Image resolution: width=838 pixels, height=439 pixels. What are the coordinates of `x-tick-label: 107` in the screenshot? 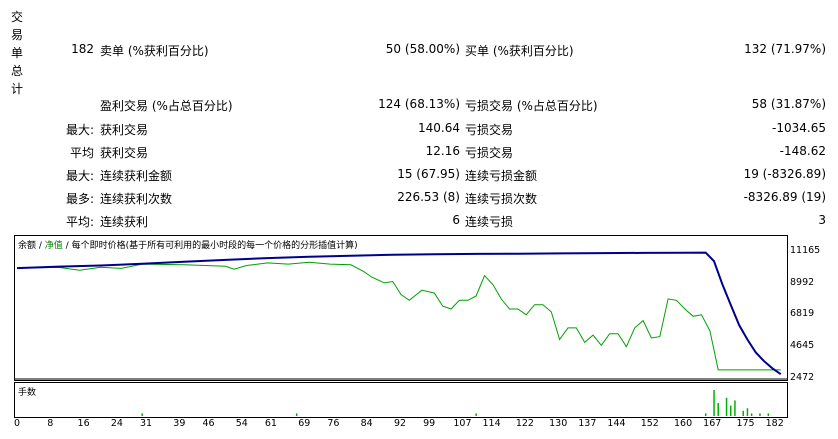 It's located at (462, 423).